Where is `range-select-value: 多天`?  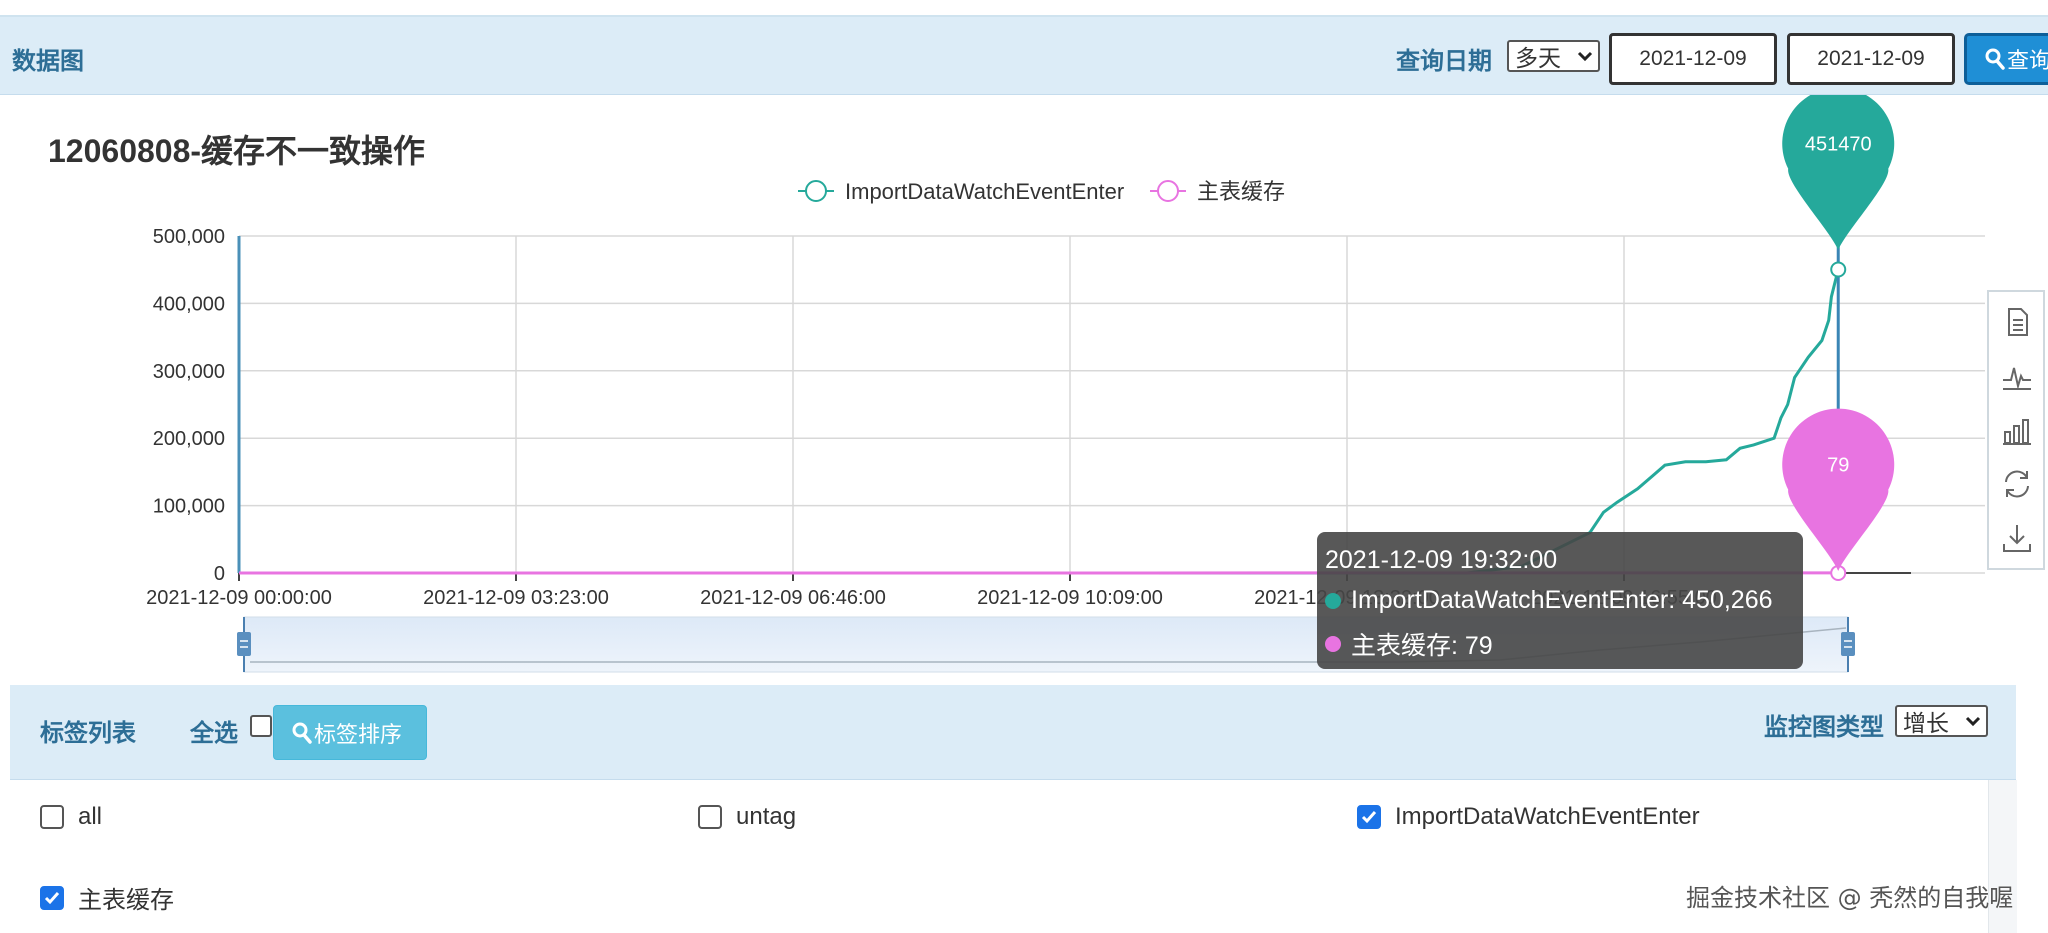
range-select-value: 多天 is located at coordinates (1538, 59).